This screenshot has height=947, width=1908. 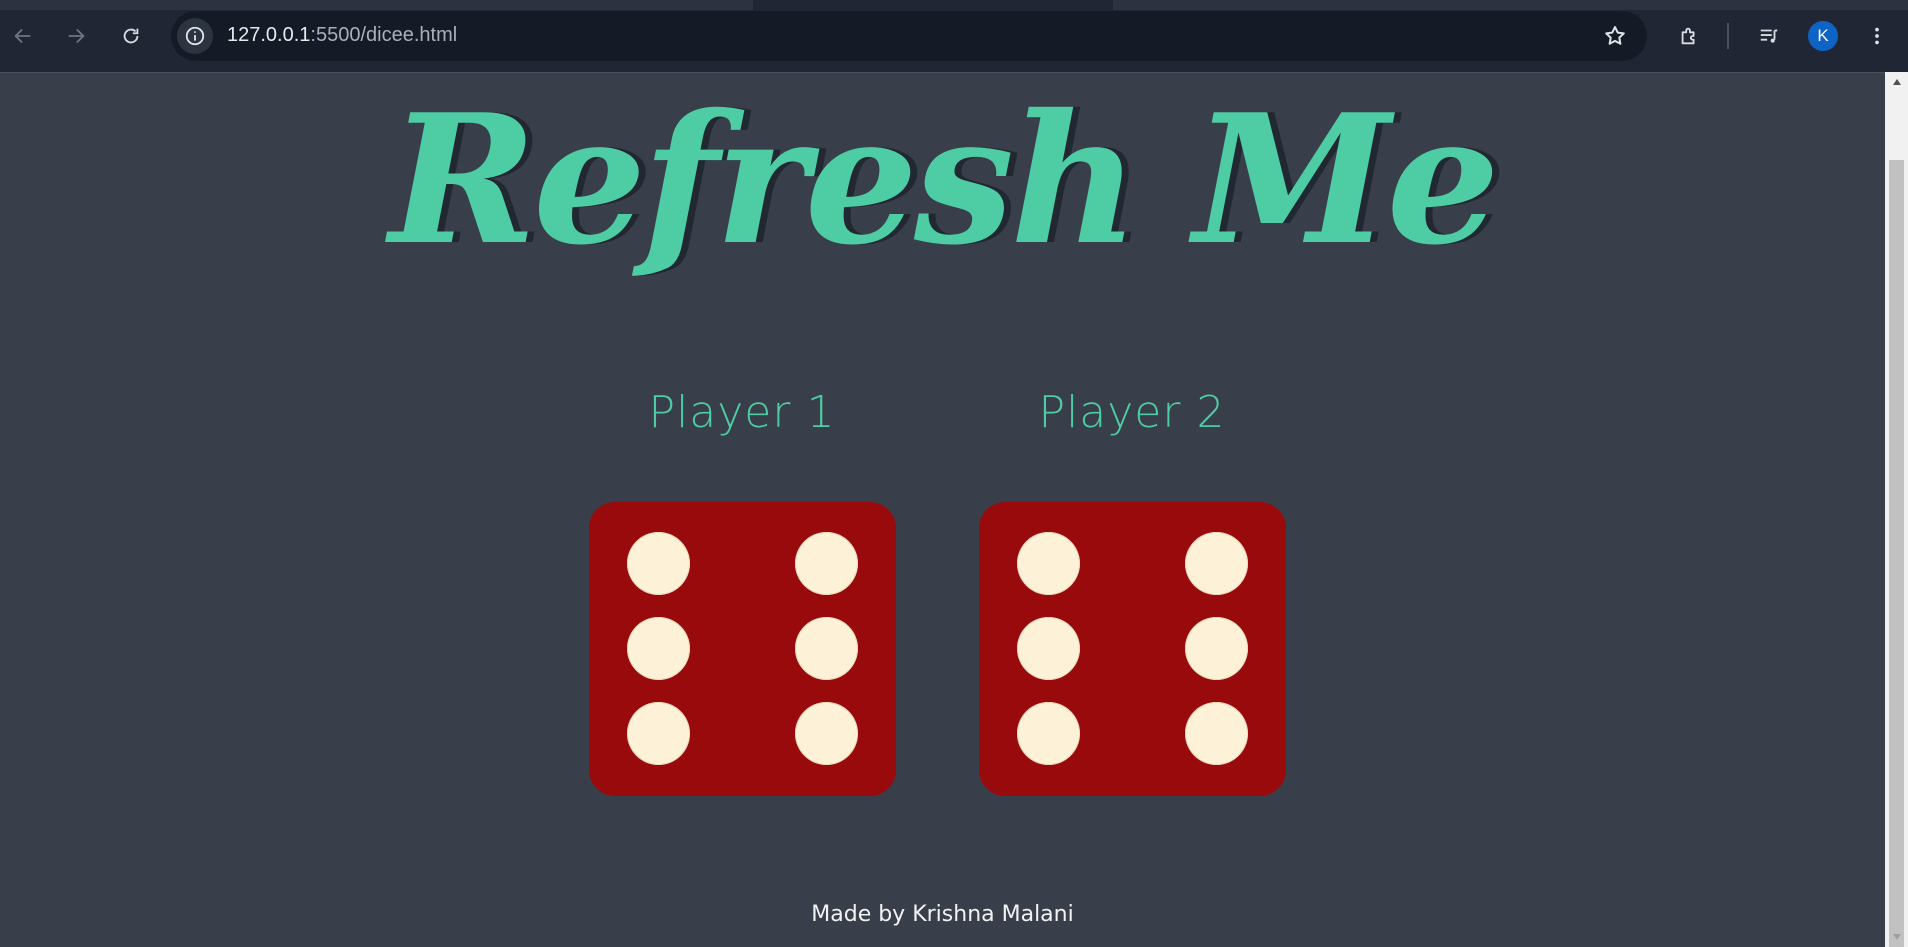 I want to click on info-icon, so click(x=195, y=36).